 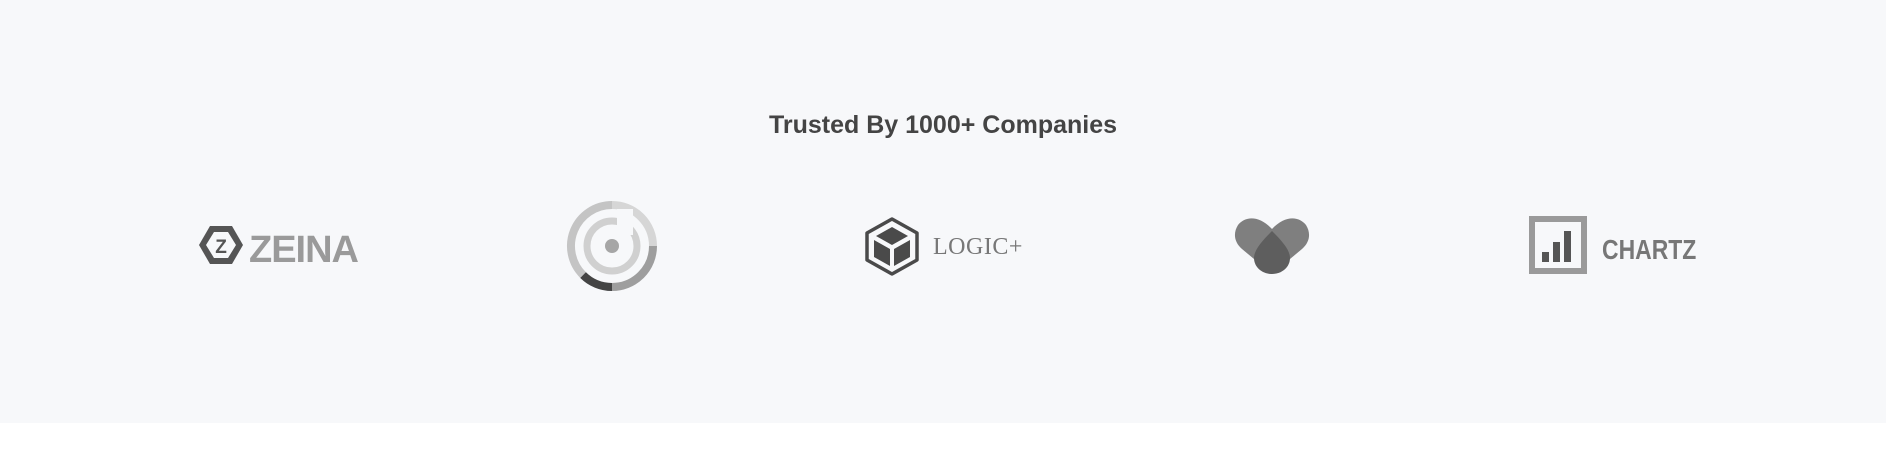 What do you see at coordinates (1558, 245) in the screenshot?
I see `bar-chart-icon` at bounding box center [1558, 245].